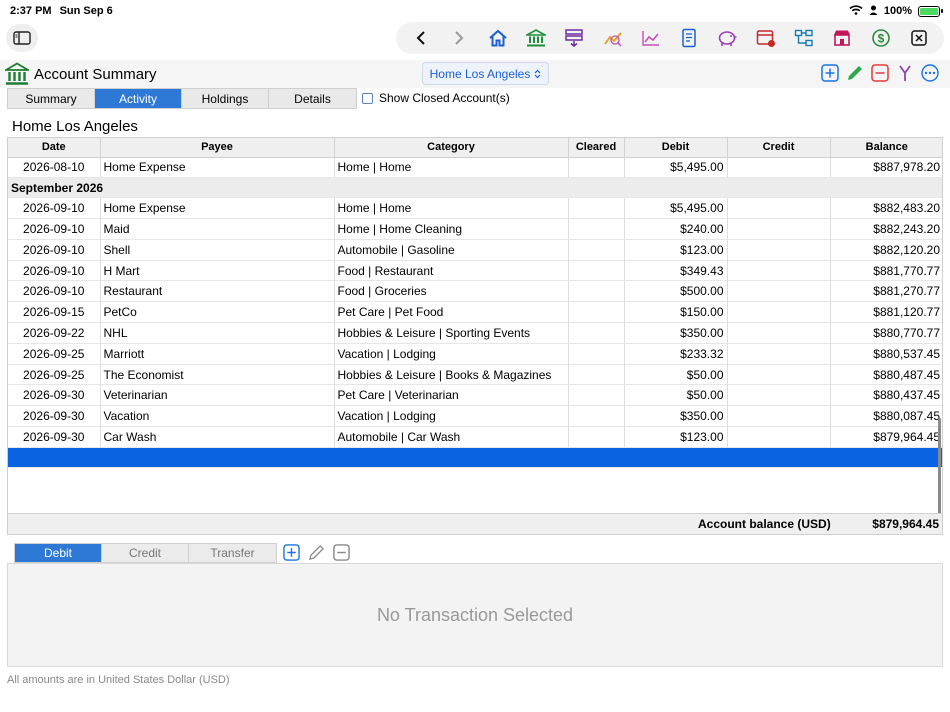  What do you see at coordinates (596, 148) in the screenshot?
I see `column-header-cleared: Cleared` at bounding box center [596, 148].